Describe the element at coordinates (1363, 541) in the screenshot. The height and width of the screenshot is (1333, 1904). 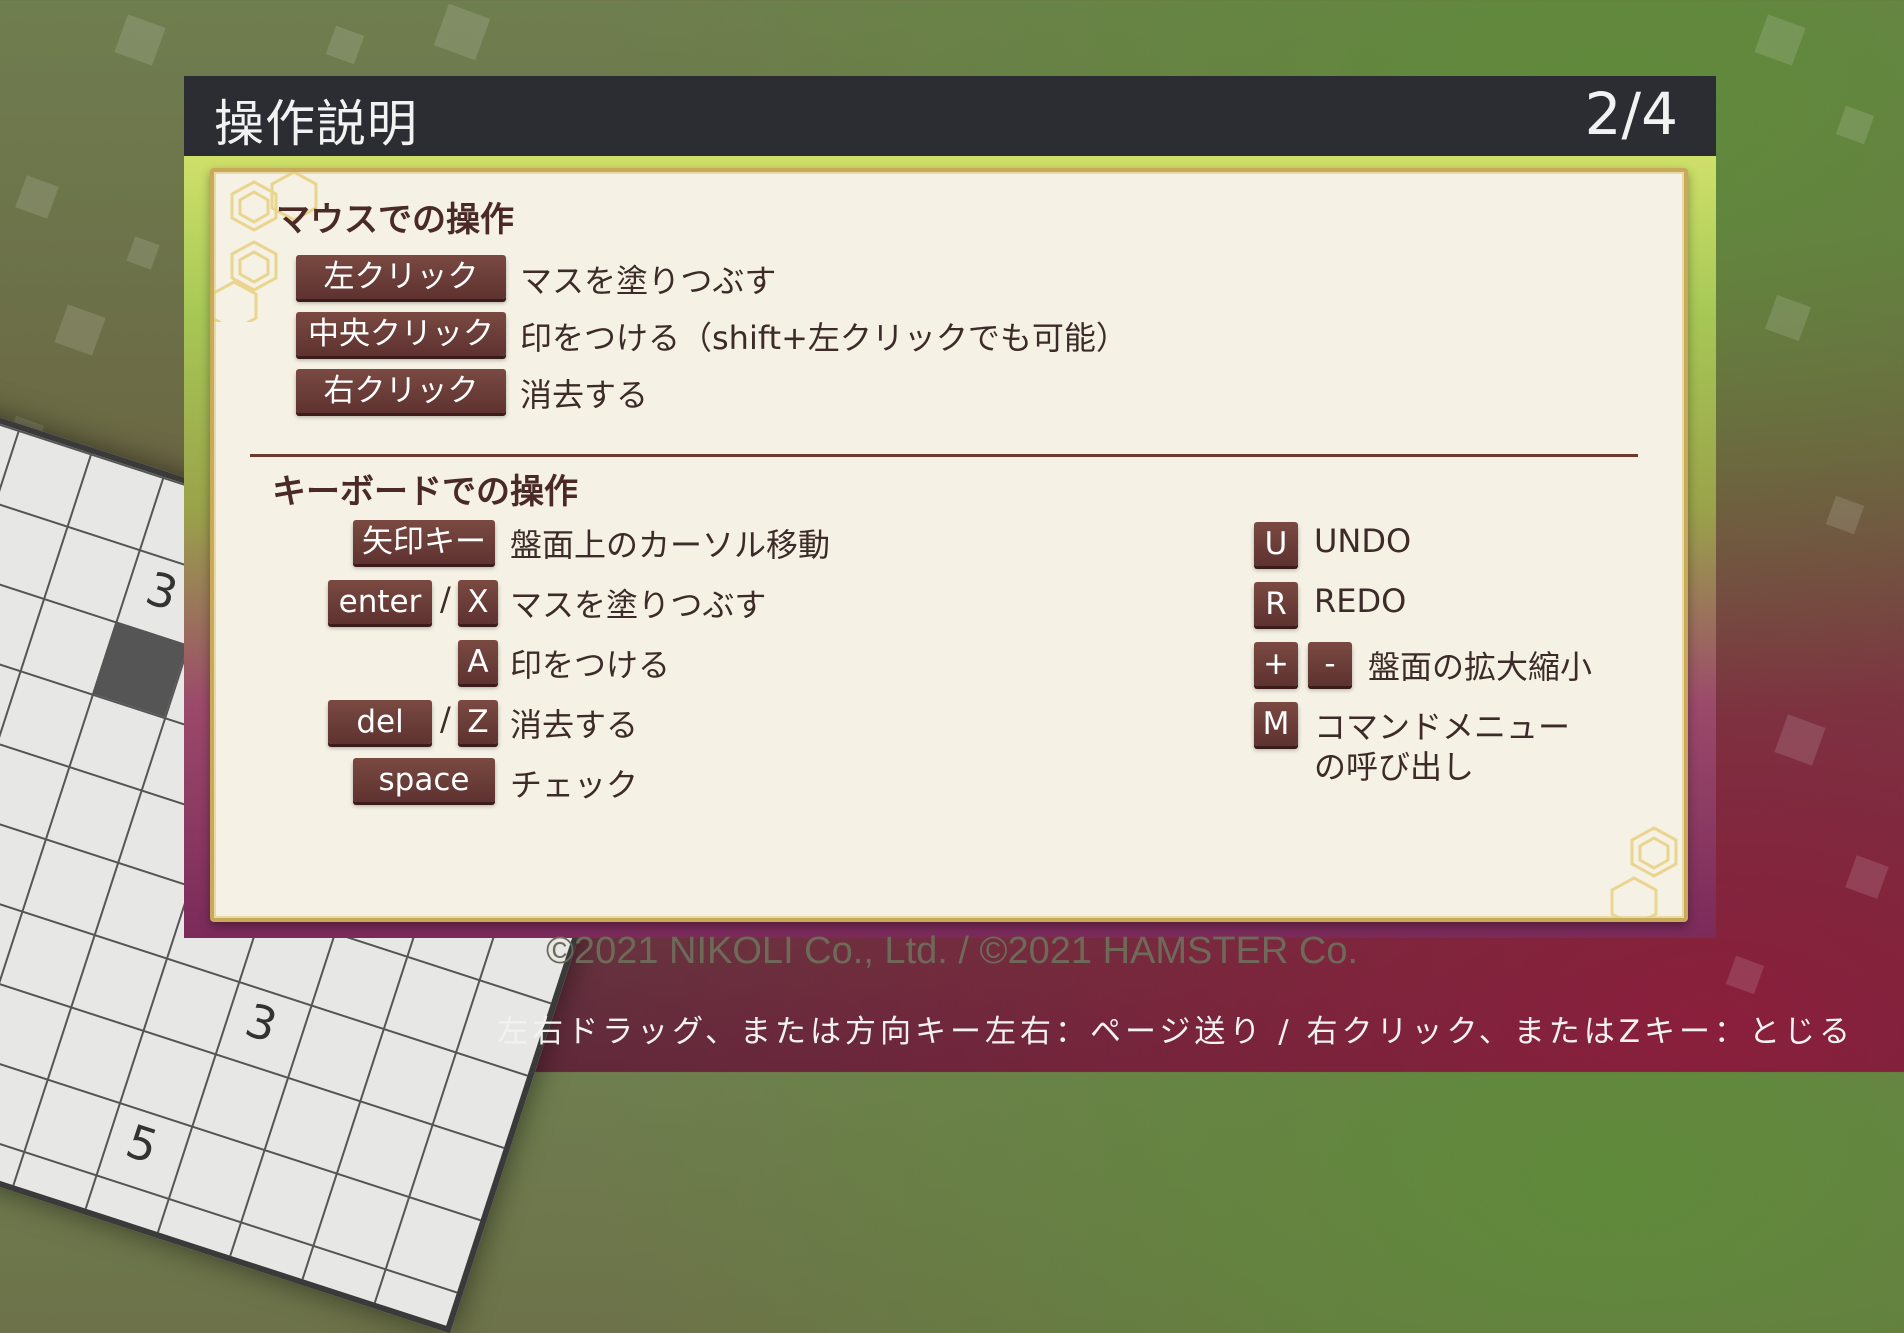
I see `undo-desc: UNDO` at that location.